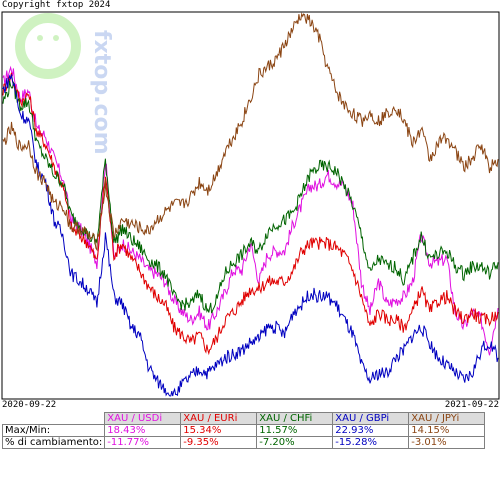 The width and height of the screenshot is (500, 500). Describe the element at coordinates (64, 84) in the screenshot. I see `watermark: fxtop.com` at that location.